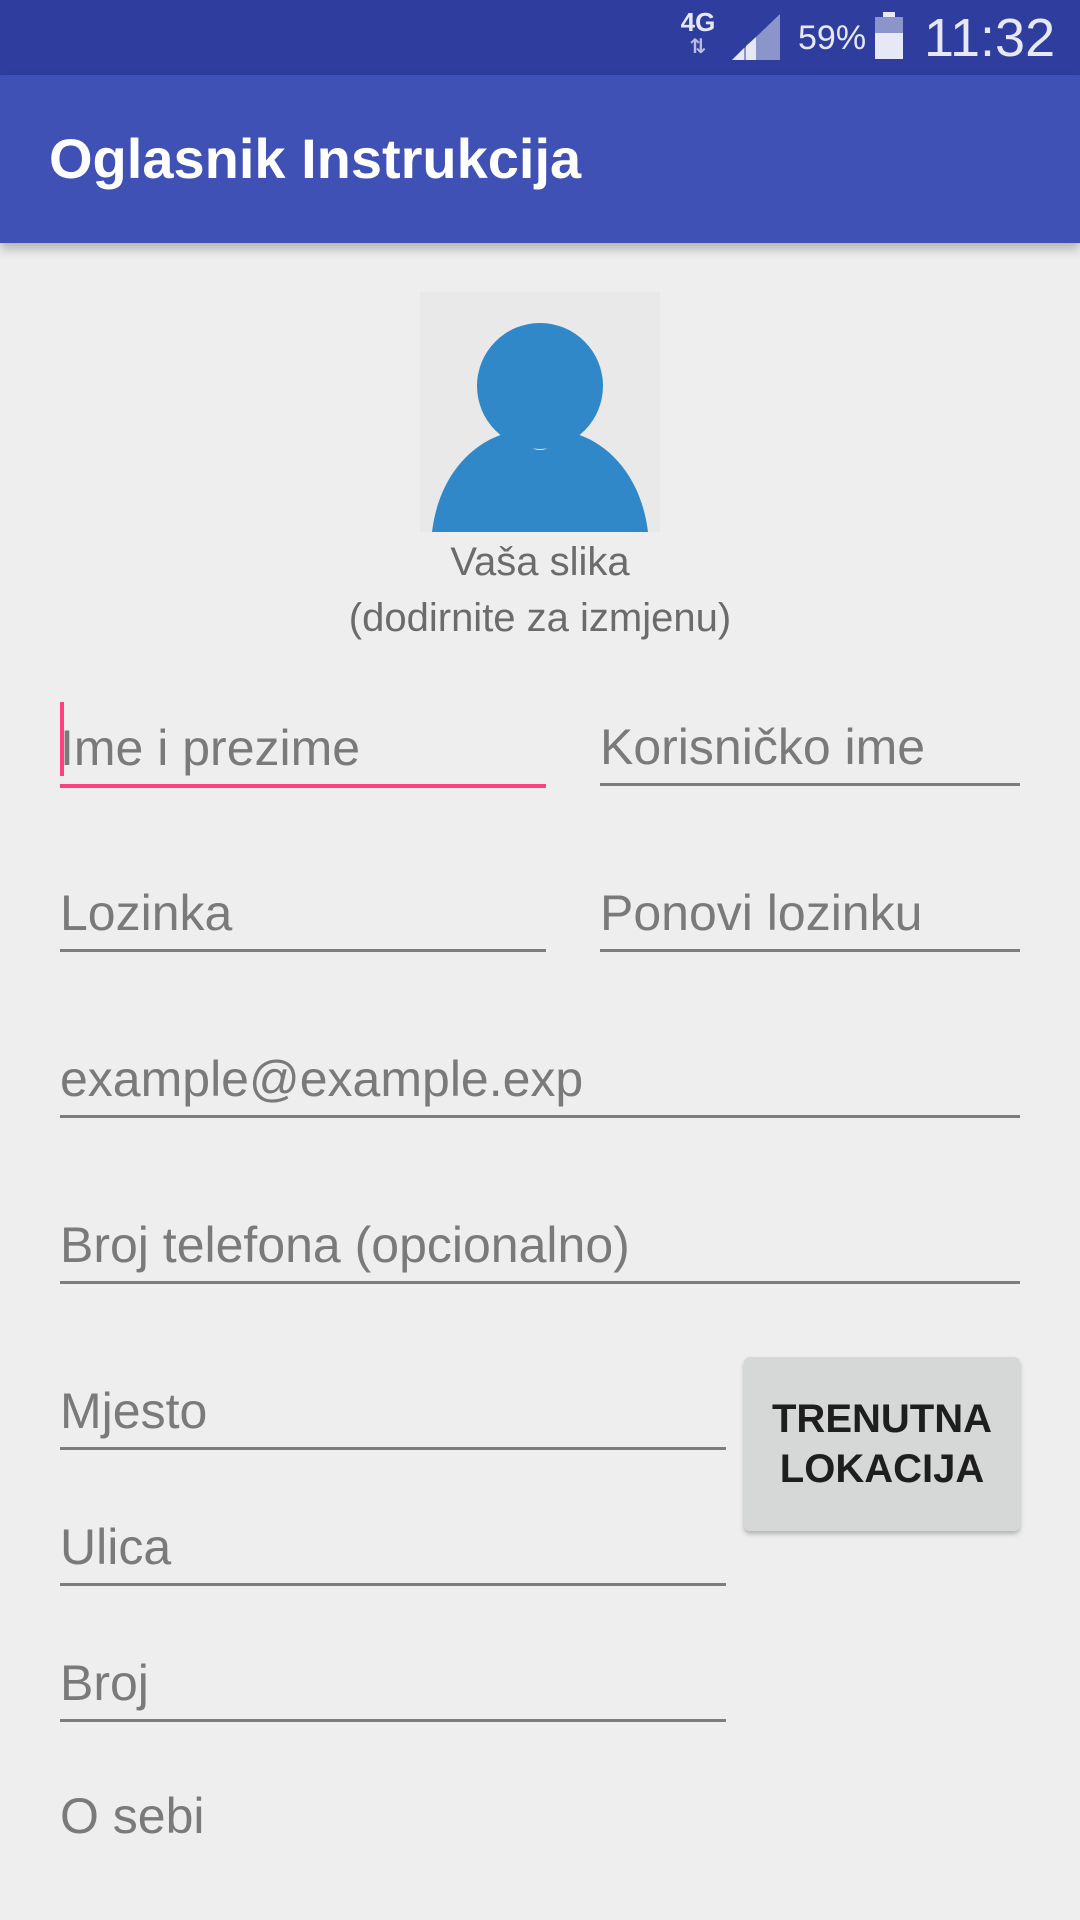 This screenshot has width=1080, height=1920. Describe the element at coordinates (132, 1816) in the screenshot. I see `about-me-field: O sebi` at that location.